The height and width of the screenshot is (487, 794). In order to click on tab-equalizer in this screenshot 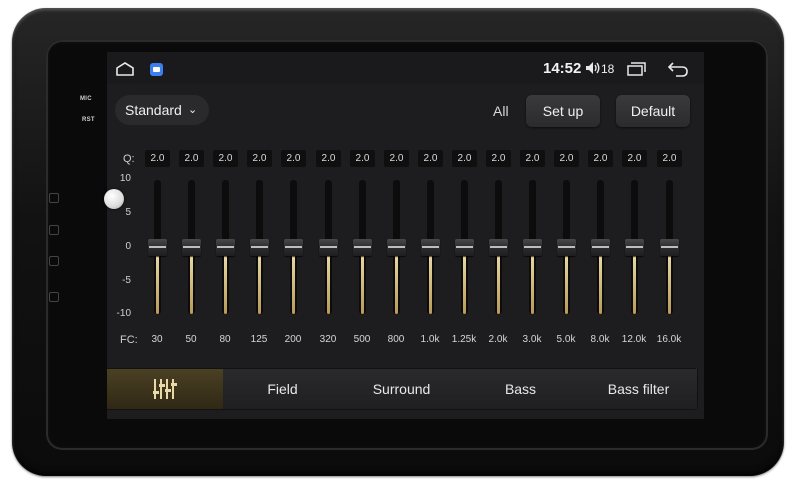, I will do `click(165, 389)`.